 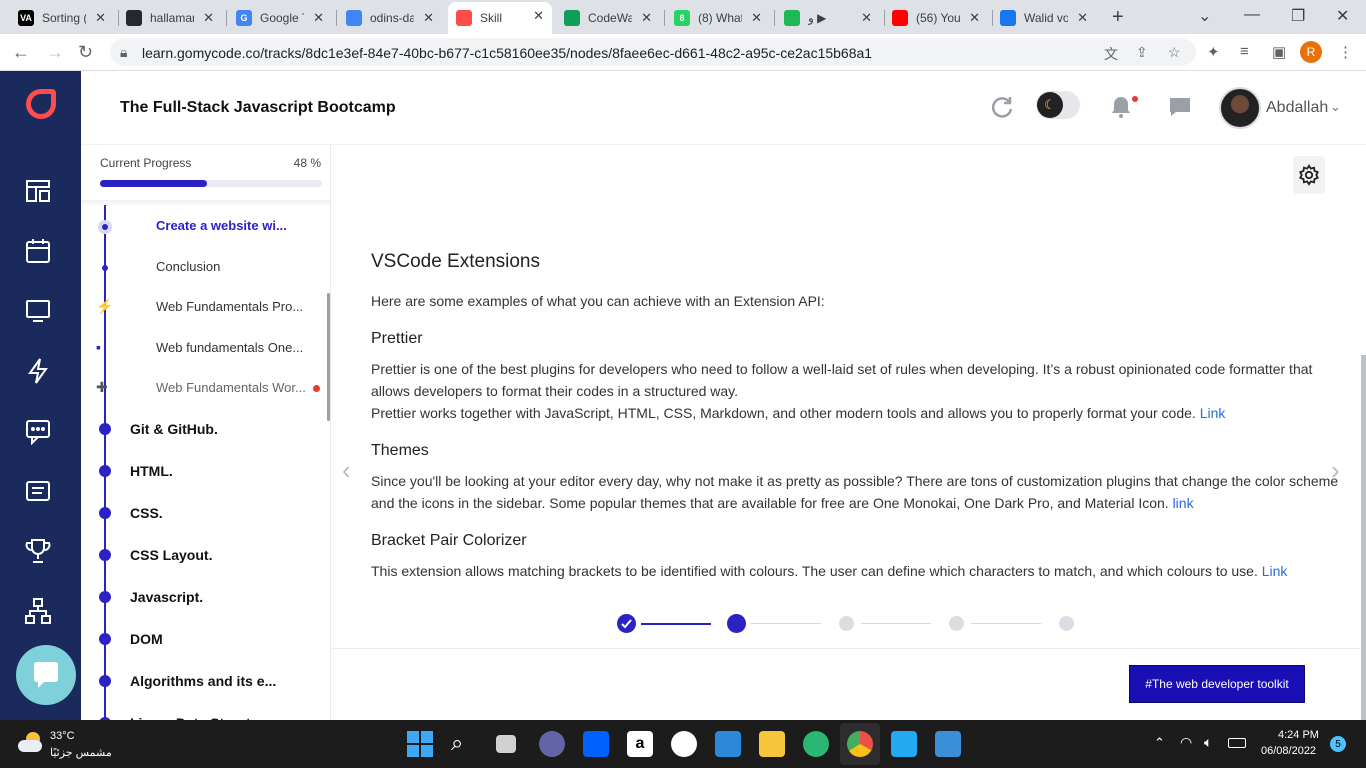 I want to click on weather-description: مشمس جزئيًا, so click(x=81, y=752).